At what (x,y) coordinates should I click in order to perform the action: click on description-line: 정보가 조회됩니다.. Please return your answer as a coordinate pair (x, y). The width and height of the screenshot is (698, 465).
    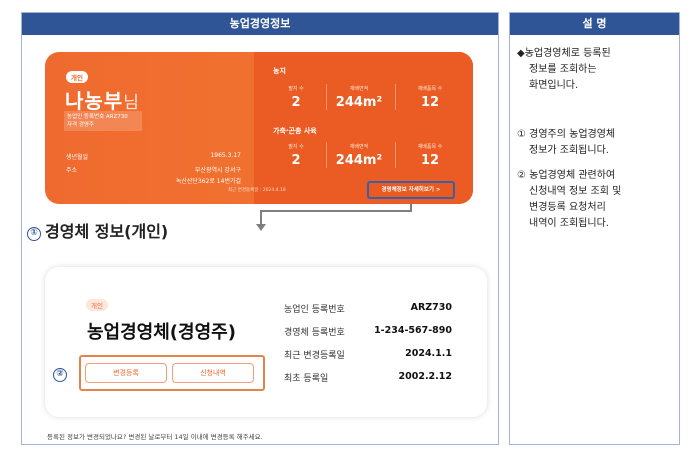
    Looking at the image, I should click on (569, 150).